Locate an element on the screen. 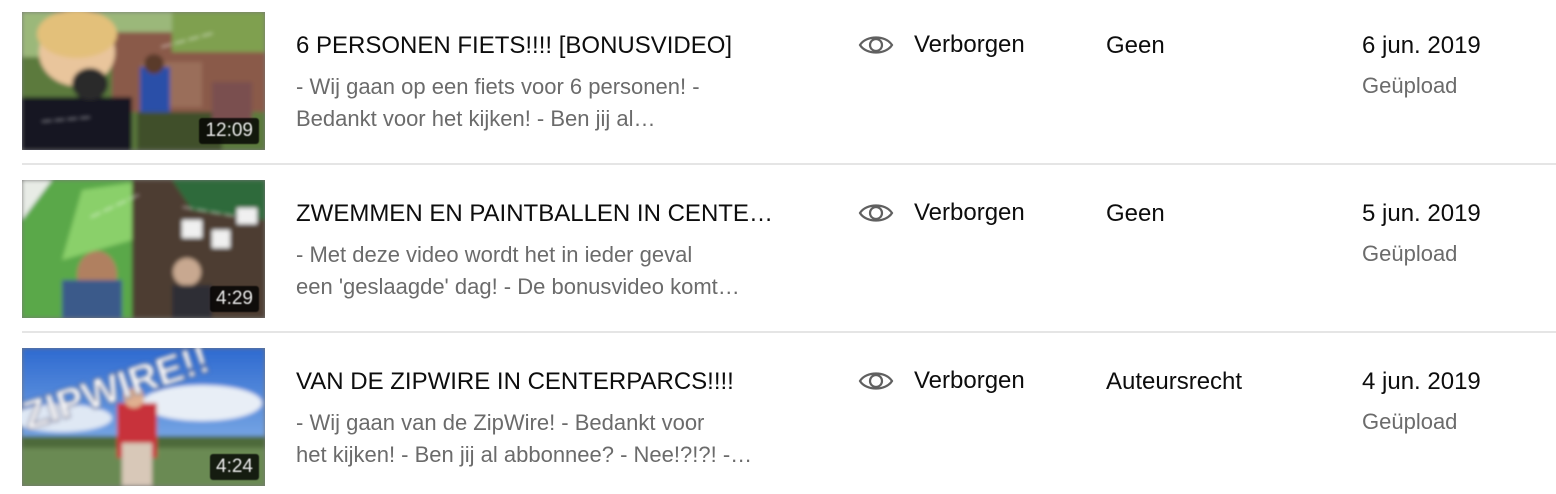  video-title: 6 PERSONEN FIETS!!!! [BONUSVIDEO] is located at coordinates (541, 46).